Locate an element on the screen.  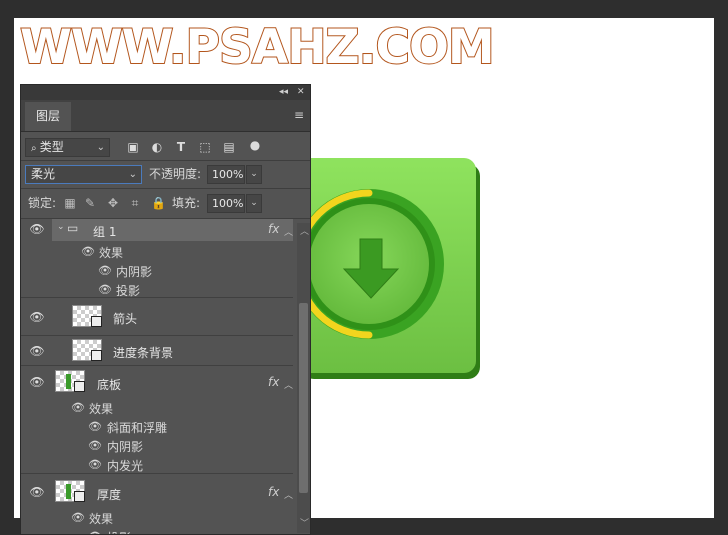
panel-menu-icon: ≡ is located at coordinates (299, 115).